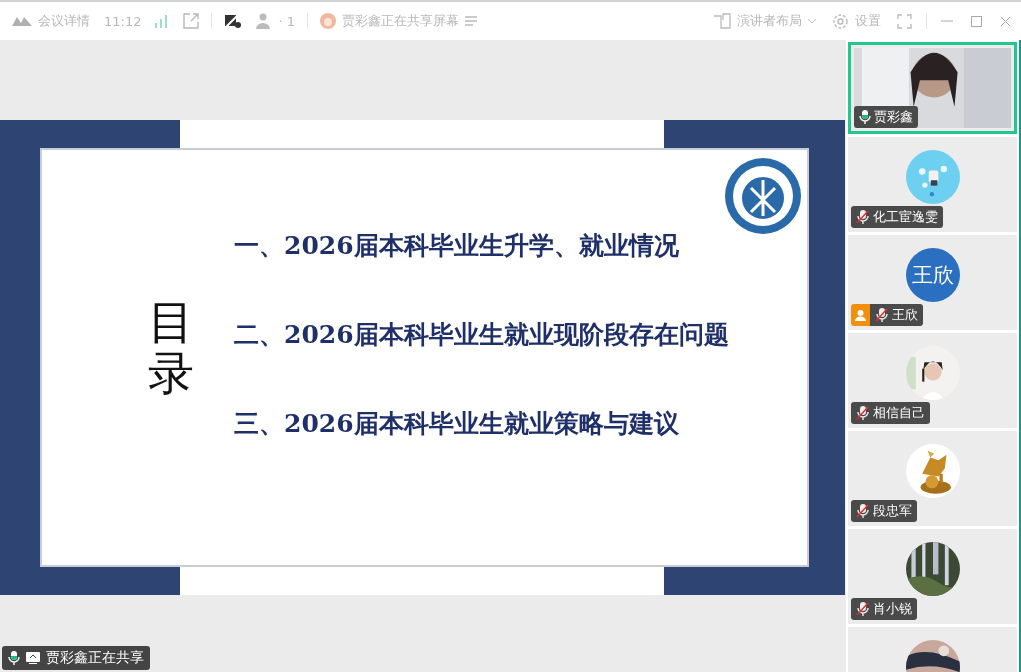 This screenshot has width=1021, height=672. Describe the element at coordinates (1005, 21) in the screenshot. I see `close-icon` at that location.